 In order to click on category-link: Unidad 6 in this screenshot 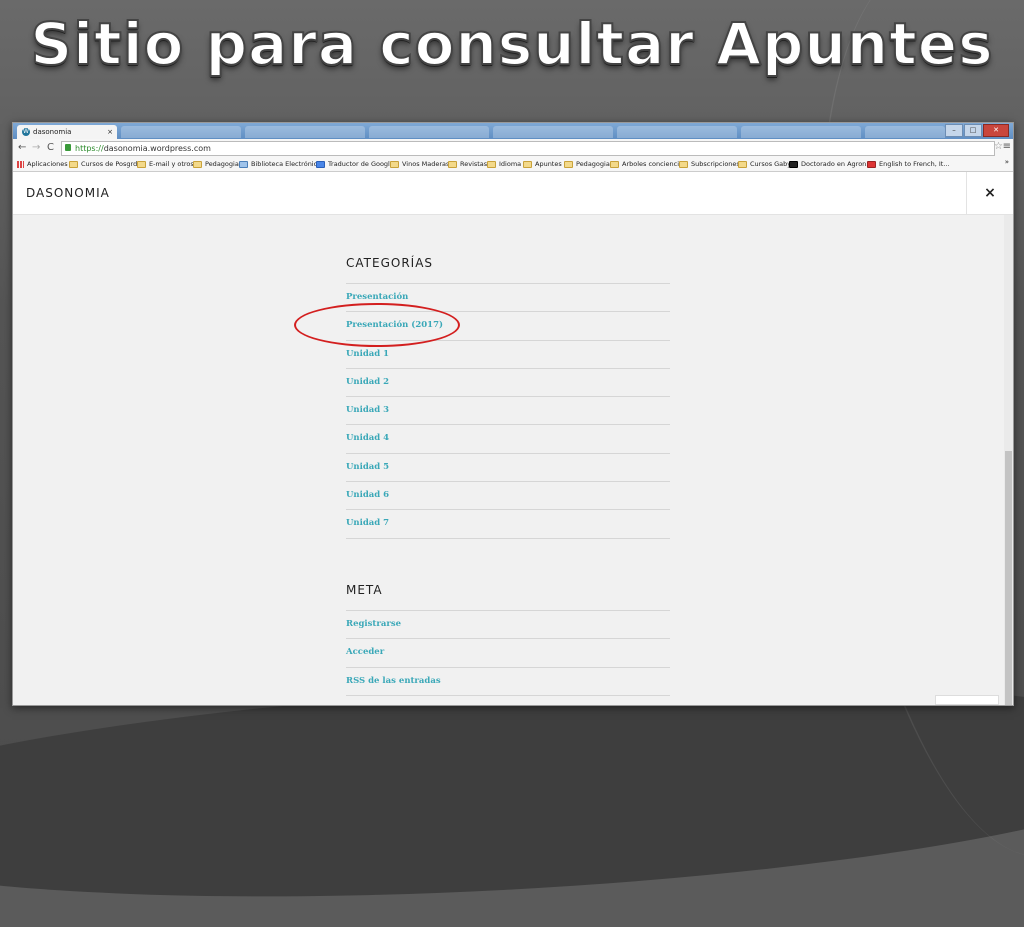, I will do `click(367, 495)`.